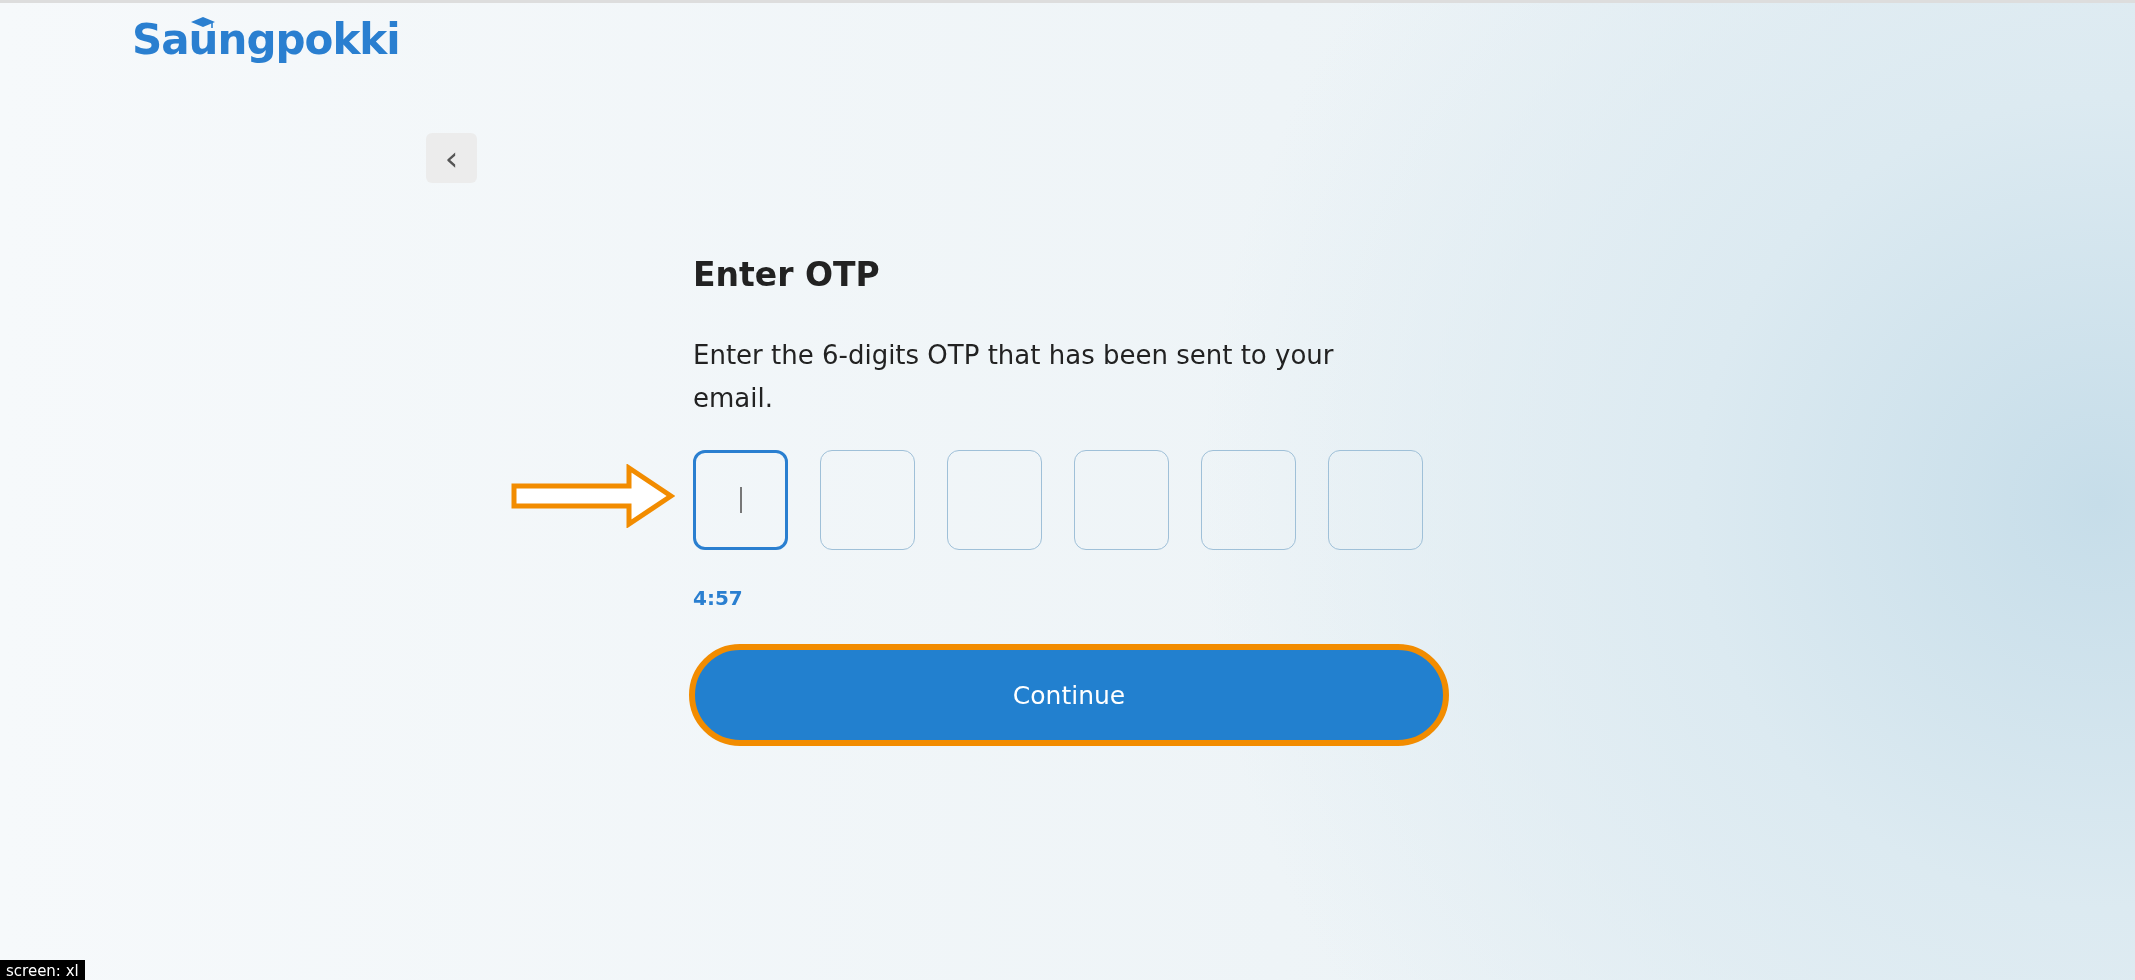 Image resolution: width=2135 pixels, height=980 pixels. Describe the element at coordinates (593, 496) in the screenshot. I see `annotation-arrow-icon` at that location.